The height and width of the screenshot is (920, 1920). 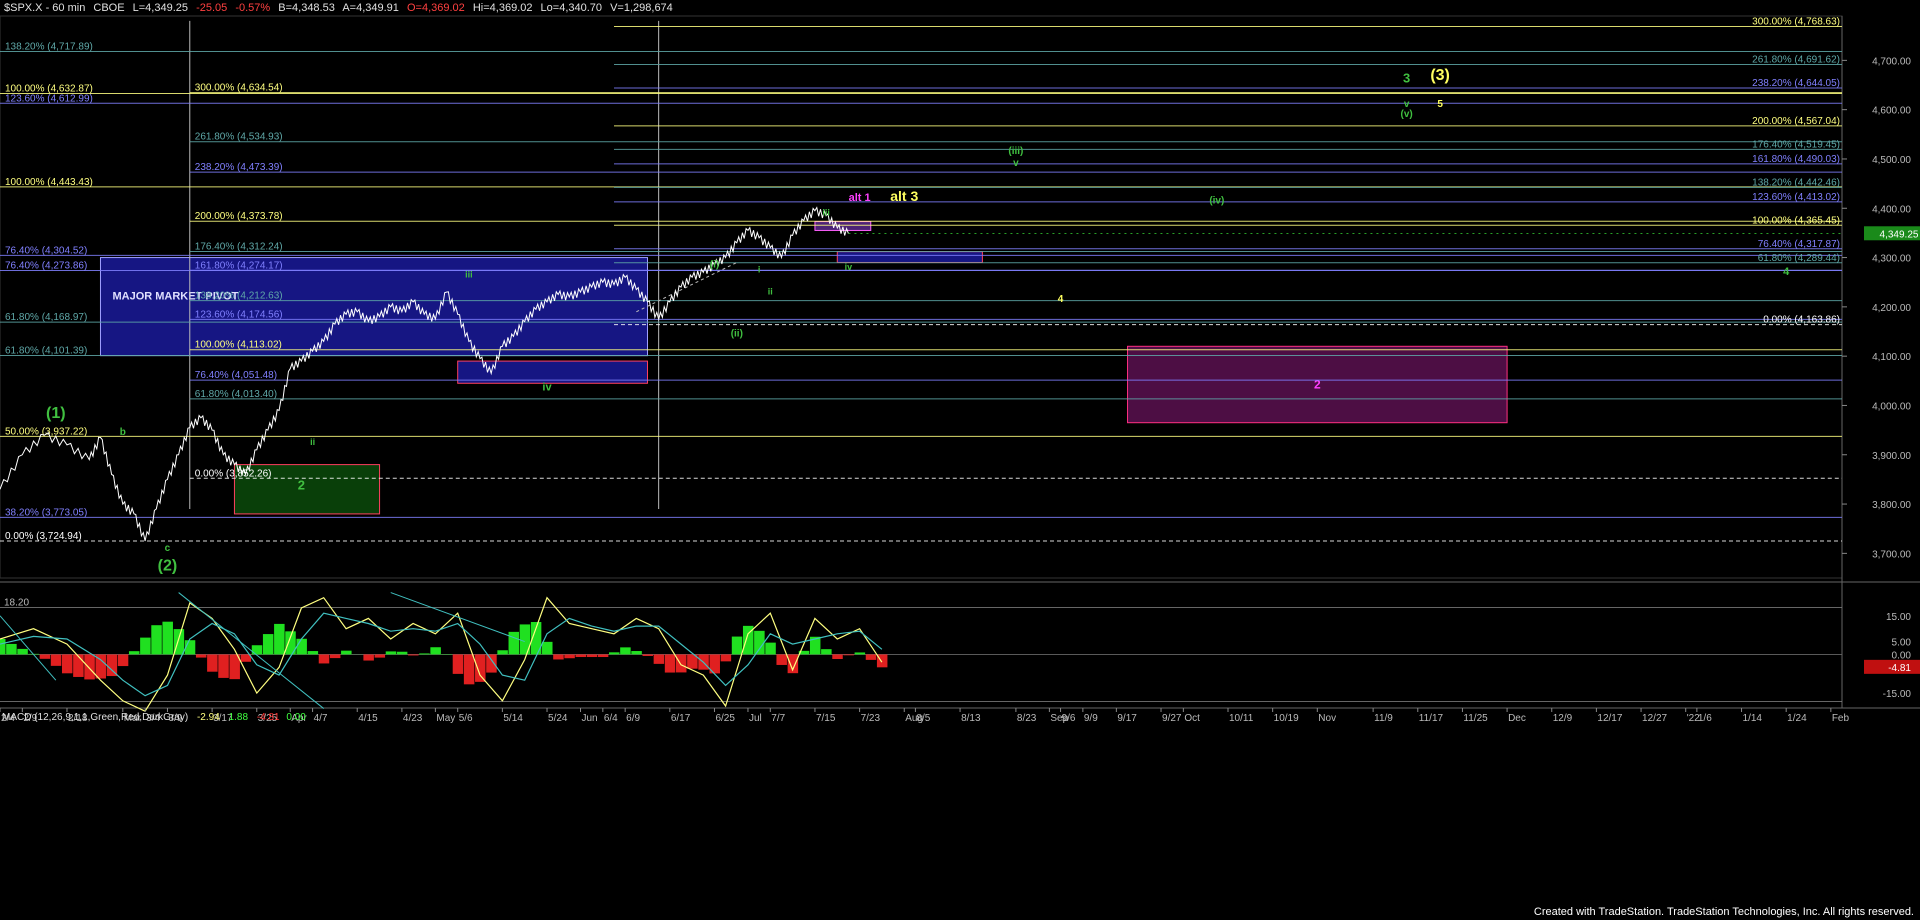 I want to click on time-tick-label: Nov, so click(x=1327, y=718).